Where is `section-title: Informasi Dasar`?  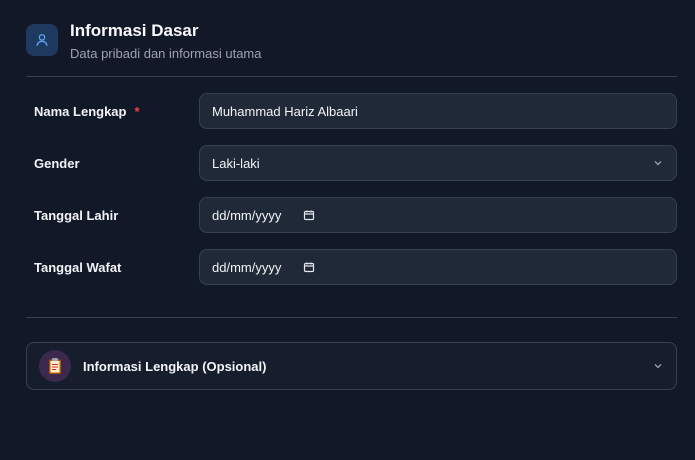 section-title: Informasi Dasar is located at coordinates (134, 30).